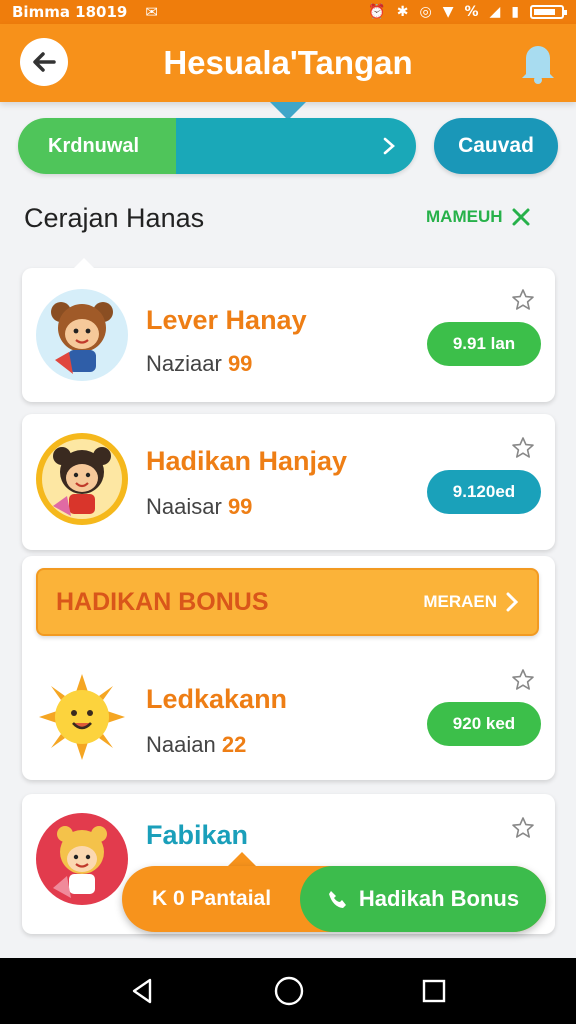 This screenshot has width=576, height=1024. Describe the element at coordinates (495, 12) in the screenshot. I see `signal-icon: ◢` at that location.